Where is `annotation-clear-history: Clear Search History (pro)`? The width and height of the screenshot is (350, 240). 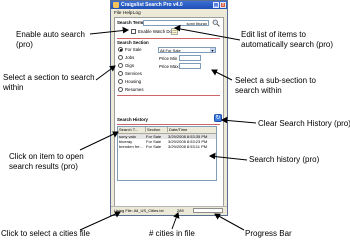 annotation-clear-history: Clear Search History (pro) is located at coordinates (304, 124).